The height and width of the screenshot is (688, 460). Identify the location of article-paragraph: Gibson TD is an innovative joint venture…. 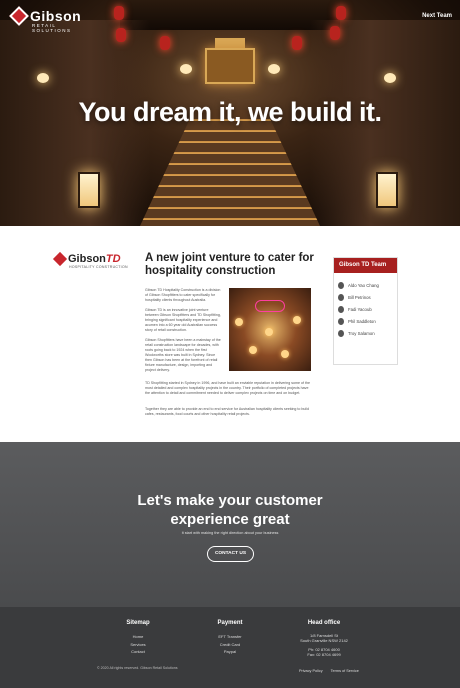
(183, 320).